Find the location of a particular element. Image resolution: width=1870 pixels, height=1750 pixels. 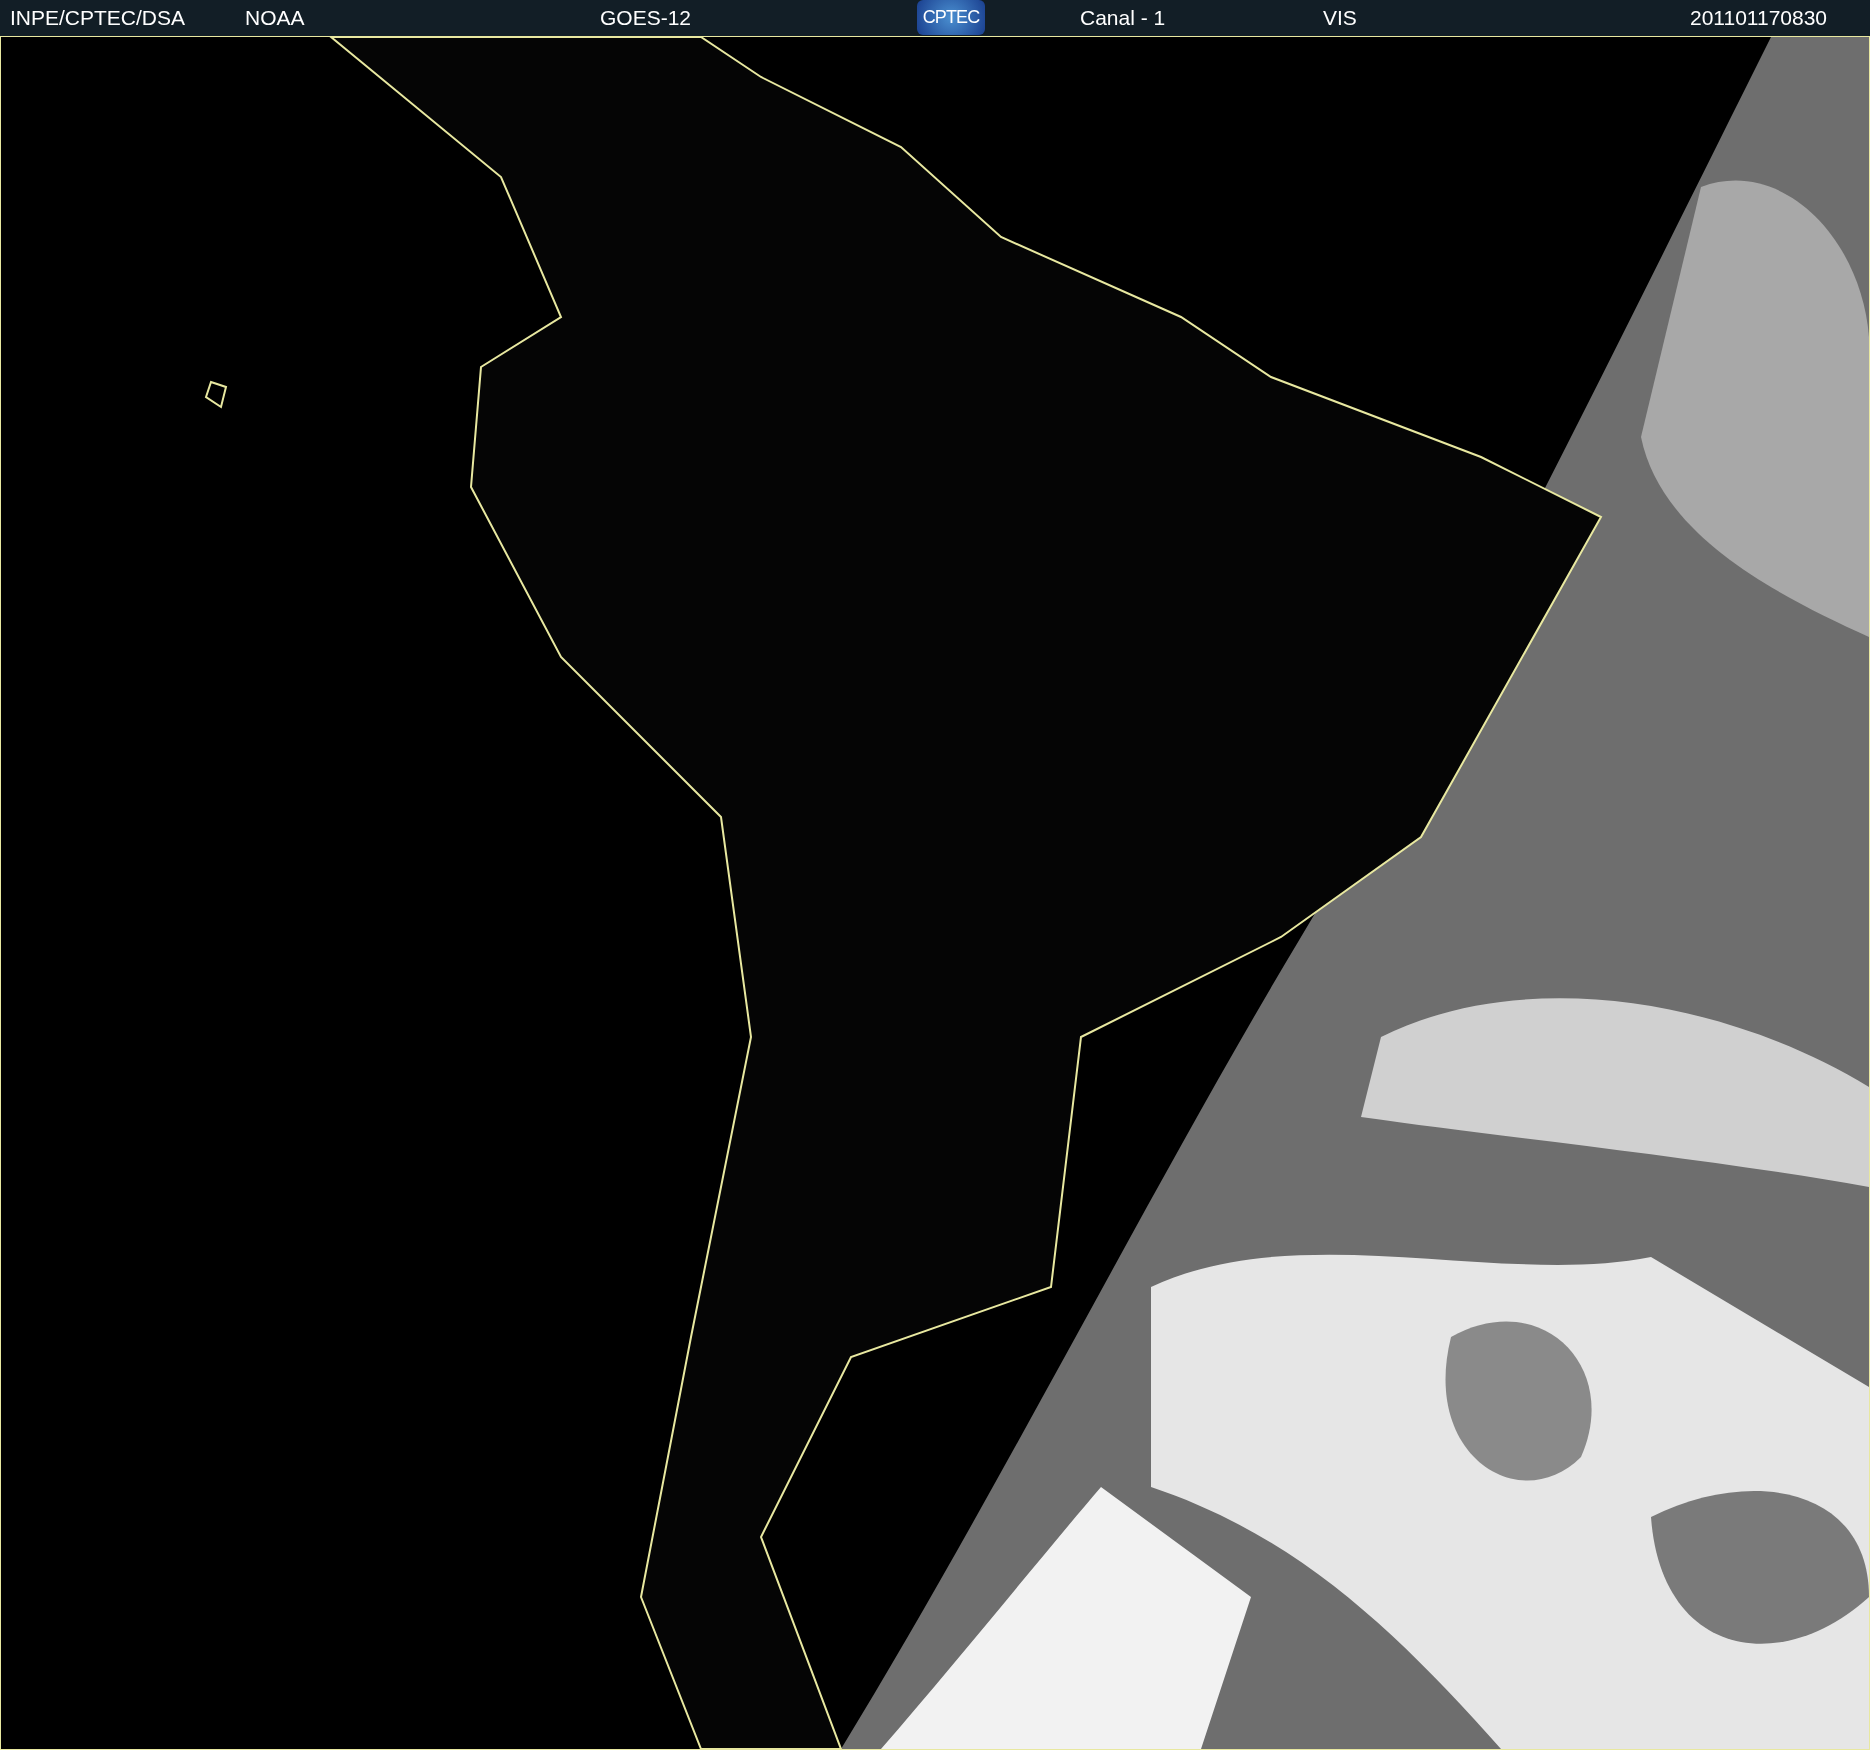

agency-label: INPE/CPTEC/DSA is located at coordinates (98, 18).